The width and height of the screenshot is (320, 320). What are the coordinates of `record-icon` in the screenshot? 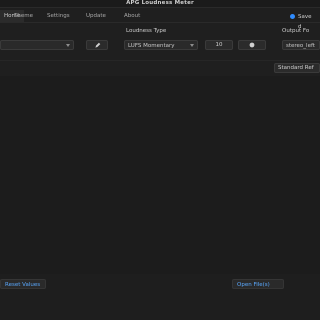 It's located at (252, 45).